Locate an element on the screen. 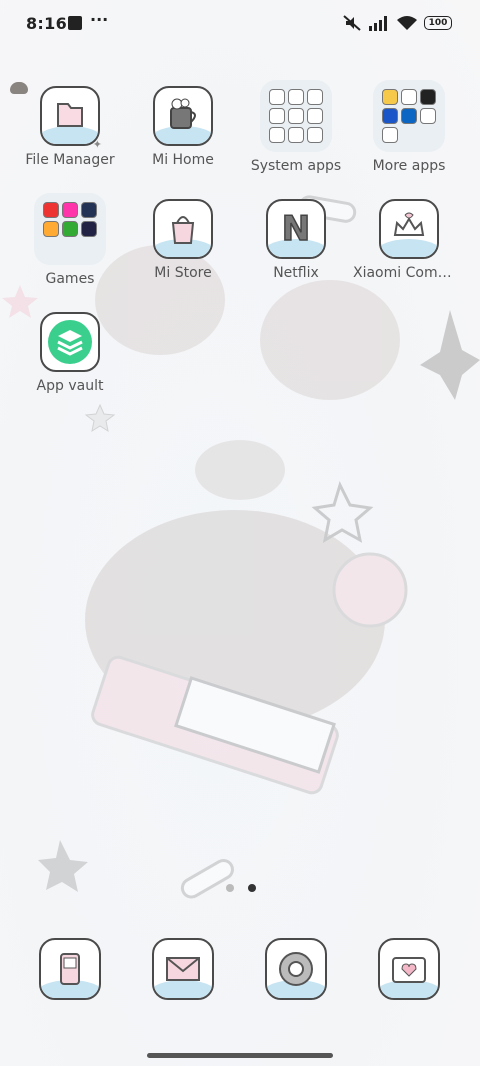 Image resolution: width=480 pixels, height=1066 pixels. bag-icon is located at coordinates (183, 229).